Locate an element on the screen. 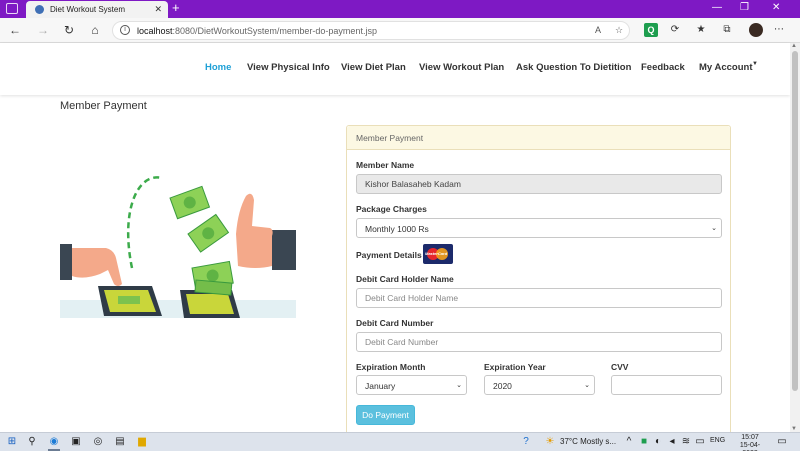 Image resolution: width=800 pixels, height=451 pixels. dropdown-caret-icon: ▼ is located at coordinates (755, 64).